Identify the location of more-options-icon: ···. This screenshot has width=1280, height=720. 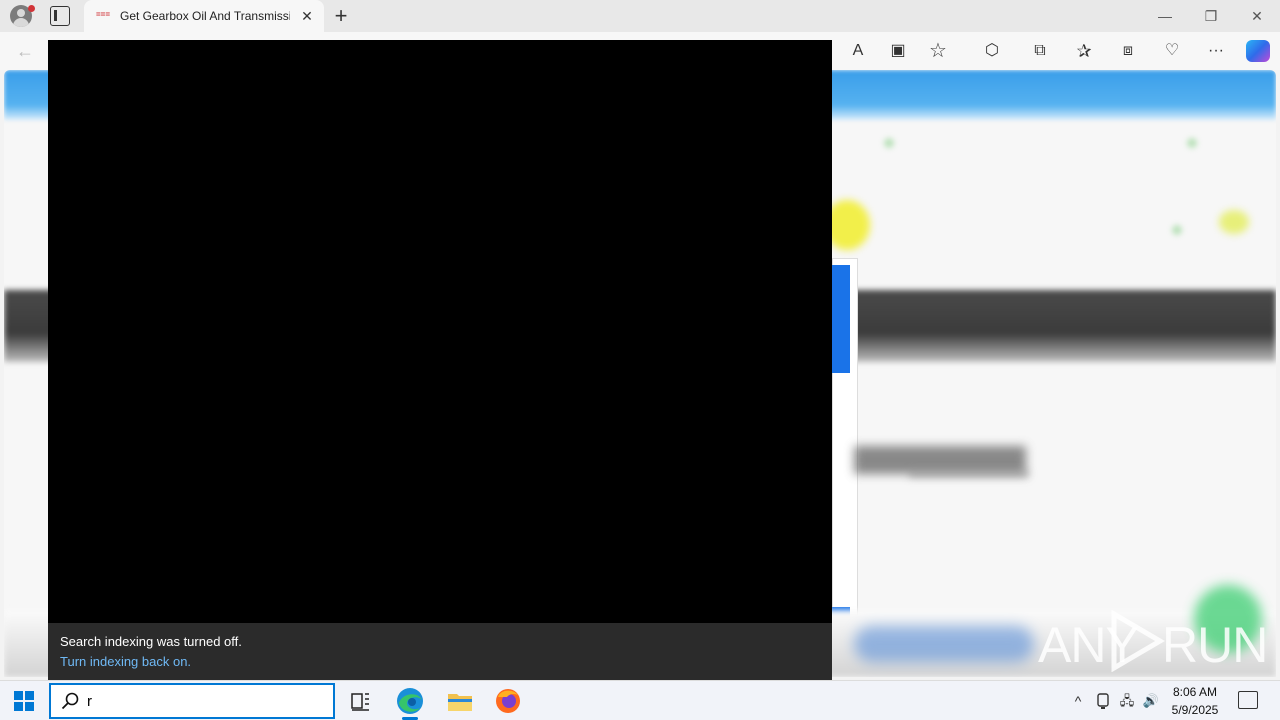
(1216, 51).